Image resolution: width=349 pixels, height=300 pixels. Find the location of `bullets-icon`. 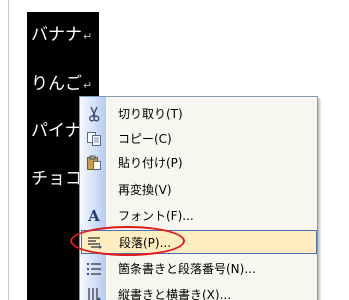

bullets-icon is located at coordinates (94, 269).